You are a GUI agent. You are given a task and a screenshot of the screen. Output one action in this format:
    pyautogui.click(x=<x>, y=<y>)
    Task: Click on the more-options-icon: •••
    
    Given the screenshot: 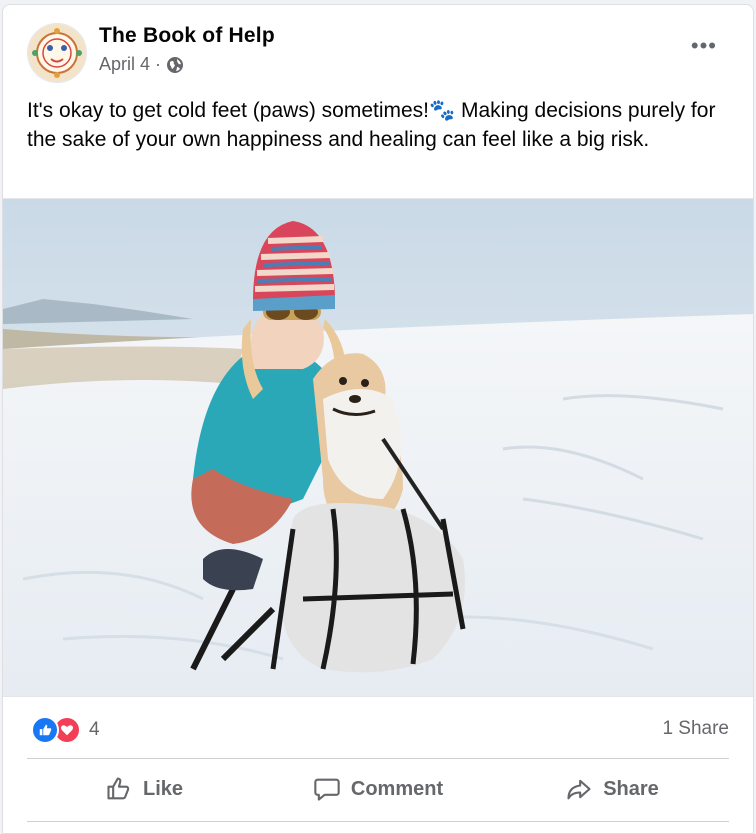 What is the action you would take?
    pyautogui.click(x=704, y=46)
    